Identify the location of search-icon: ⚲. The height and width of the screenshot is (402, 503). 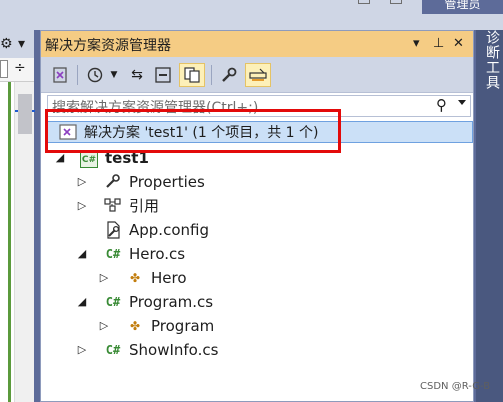
(441, 105).